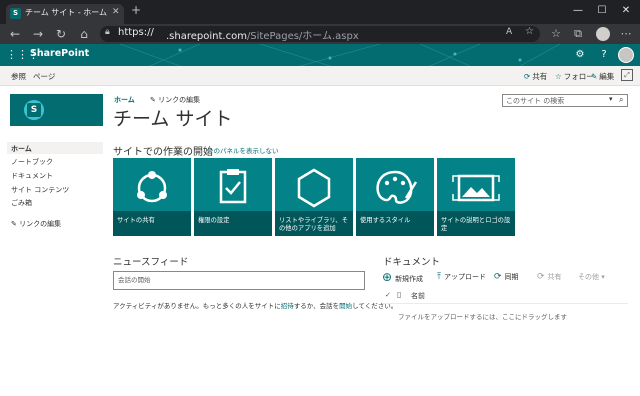 Image resolution: width=640 pixels, height=396 pixels. Describe the element at coordinates (15, 34) in the screenshot. I see `back-arrow-icon: ←` at that location.